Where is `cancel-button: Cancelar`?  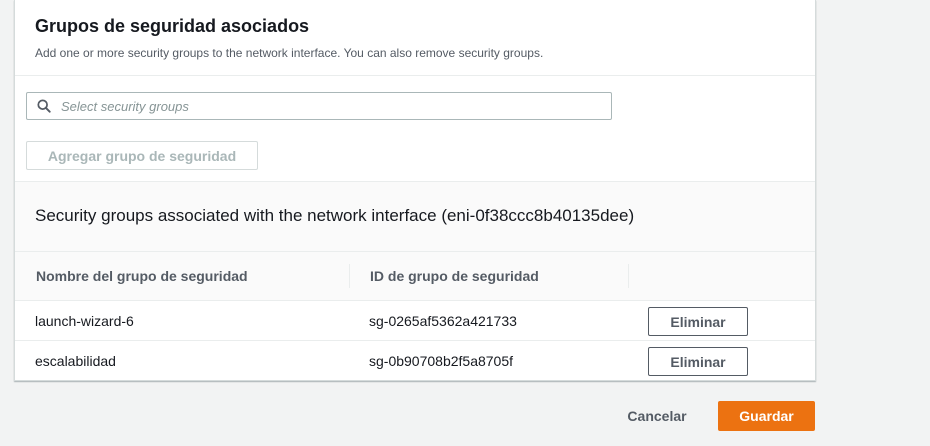 cancel-button: Cancelar is located at coordinates (657, 416).